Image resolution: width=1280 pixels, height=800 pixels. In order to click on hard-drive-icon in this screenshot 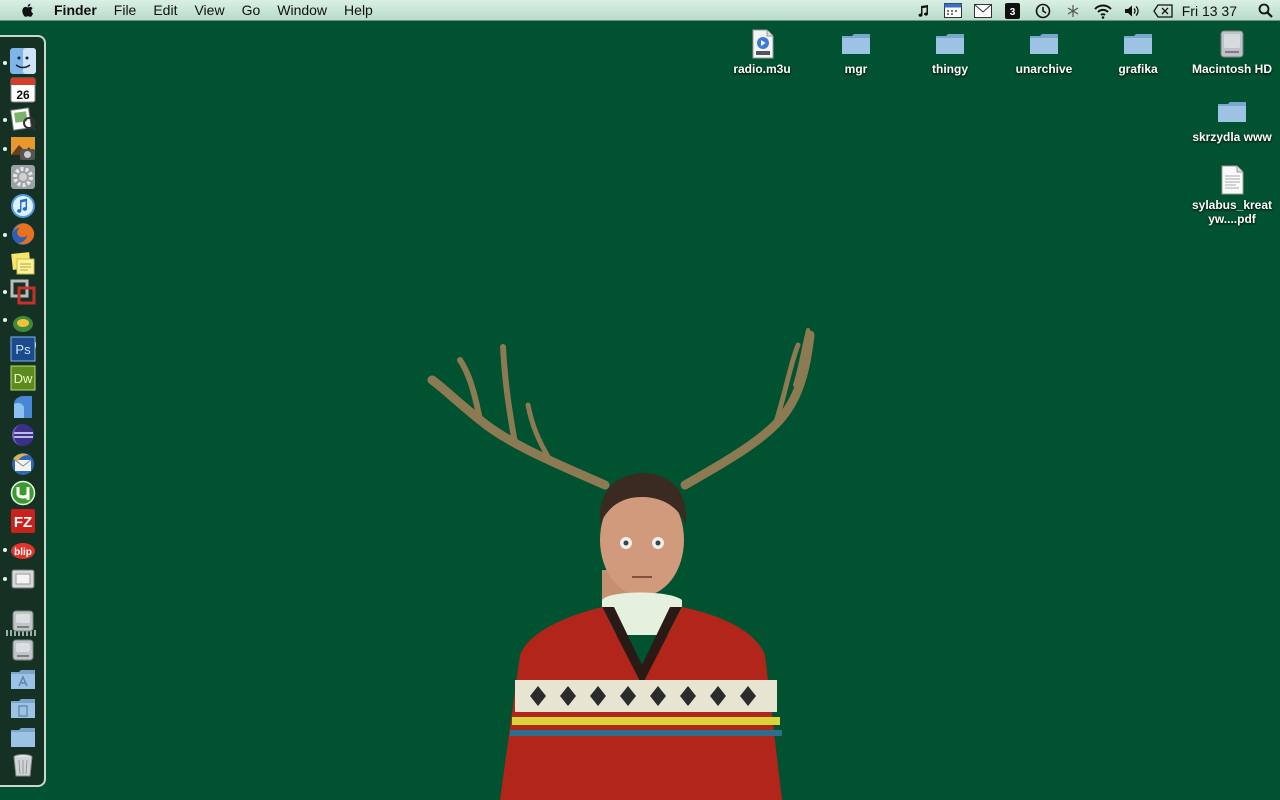, I will do `click(1232, 44)`.